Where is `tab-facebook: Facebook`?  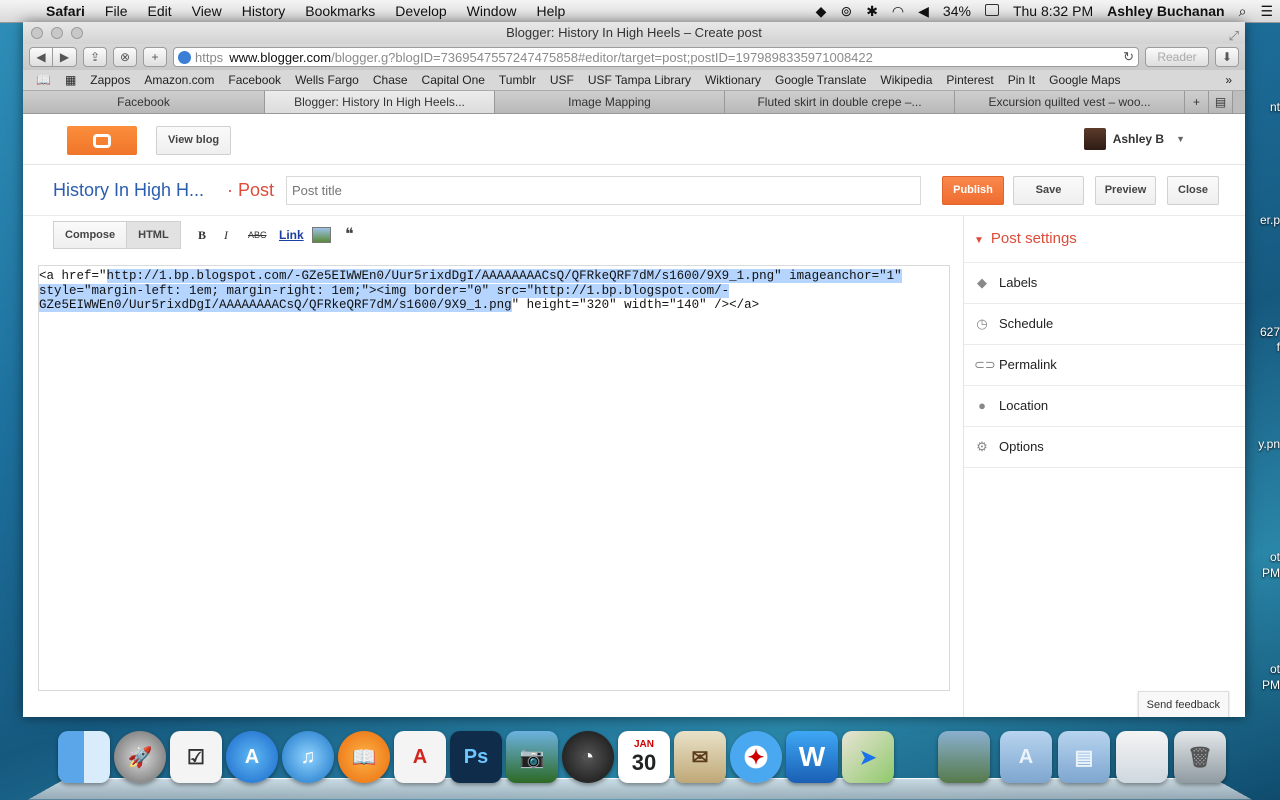 tab-facebook: Facebook is located at coordinates (144, 102).